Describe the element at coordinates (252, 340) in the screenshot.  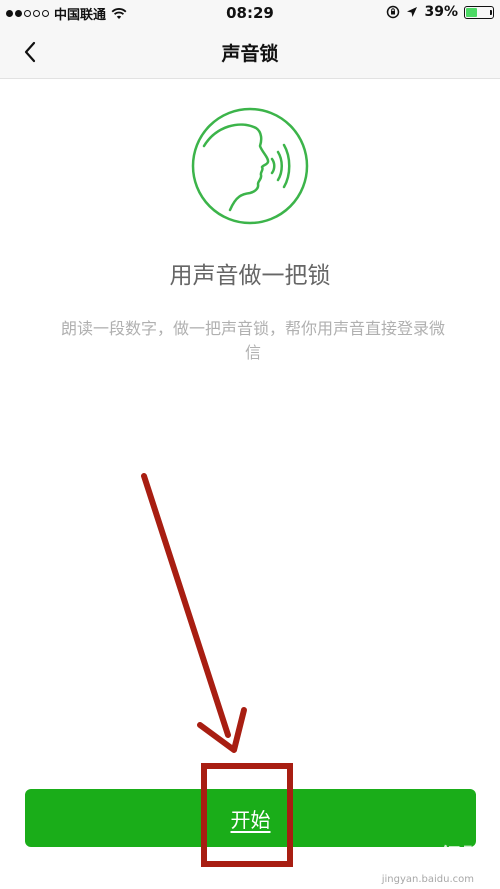
I see `description: 朗读一段数字，做一把声音锁，帮你用声音直接登录微信` at that location.